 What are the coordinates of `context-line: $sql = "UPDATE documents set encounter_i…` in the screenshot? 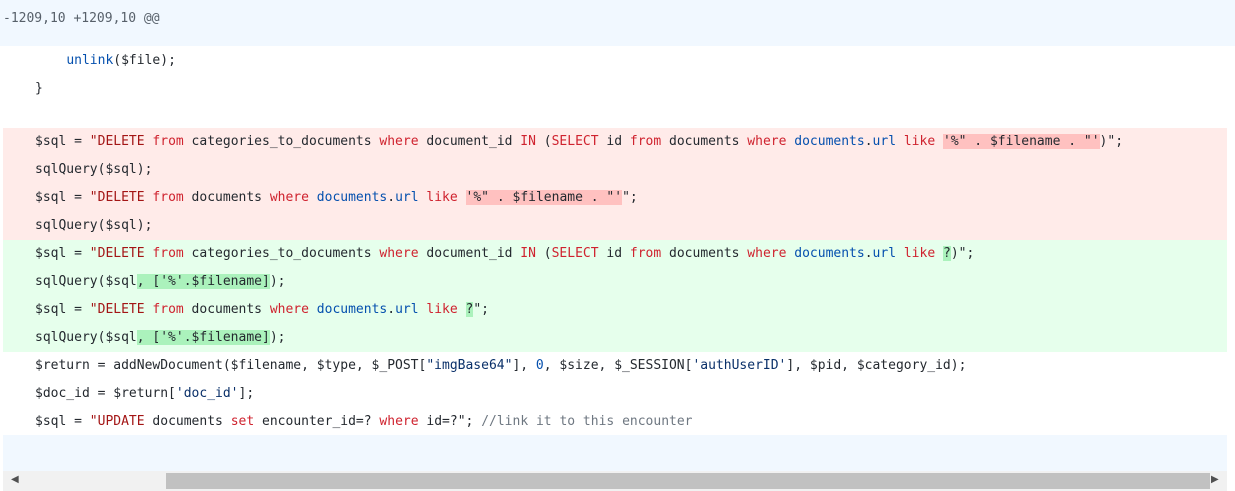 It's located at (615, 422).